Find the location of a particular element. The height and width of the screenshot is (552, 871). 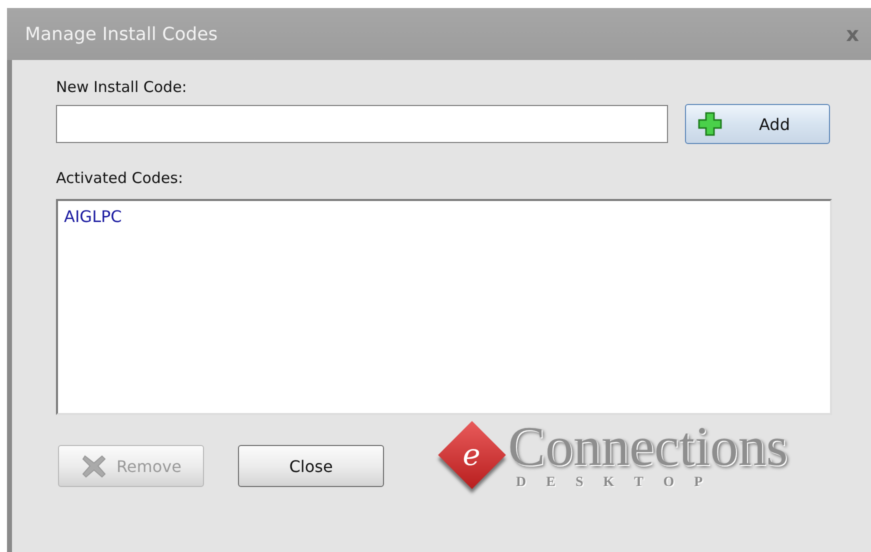

logo-name: Connections is located at coordinates (648, 447).